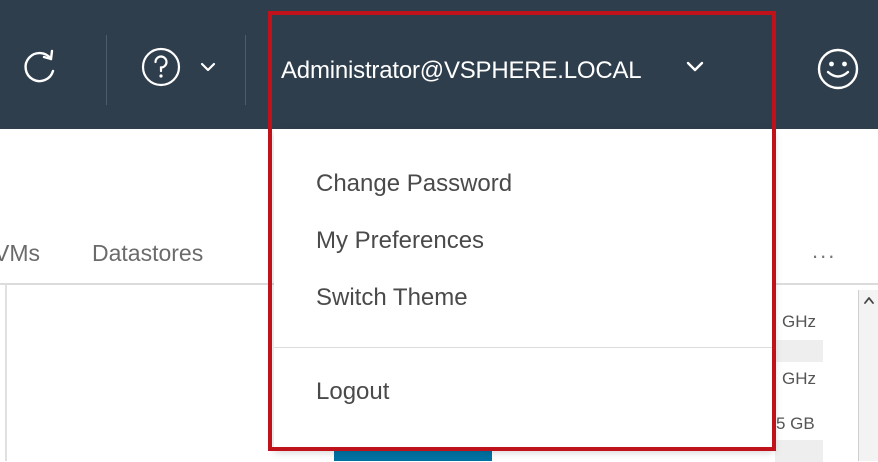  Describe the element at coordinates (414, 184) in the screenshot. I see `menu-item-change-password: Change Password` at that location.